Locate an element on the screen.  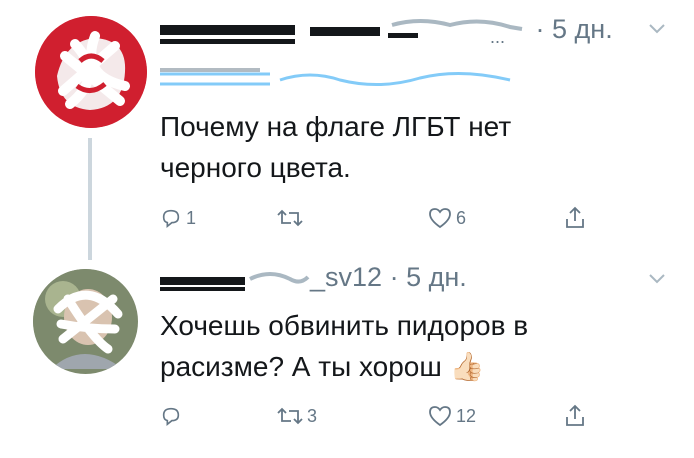
retweet-count: 3 is located at coordinates (312, 415).